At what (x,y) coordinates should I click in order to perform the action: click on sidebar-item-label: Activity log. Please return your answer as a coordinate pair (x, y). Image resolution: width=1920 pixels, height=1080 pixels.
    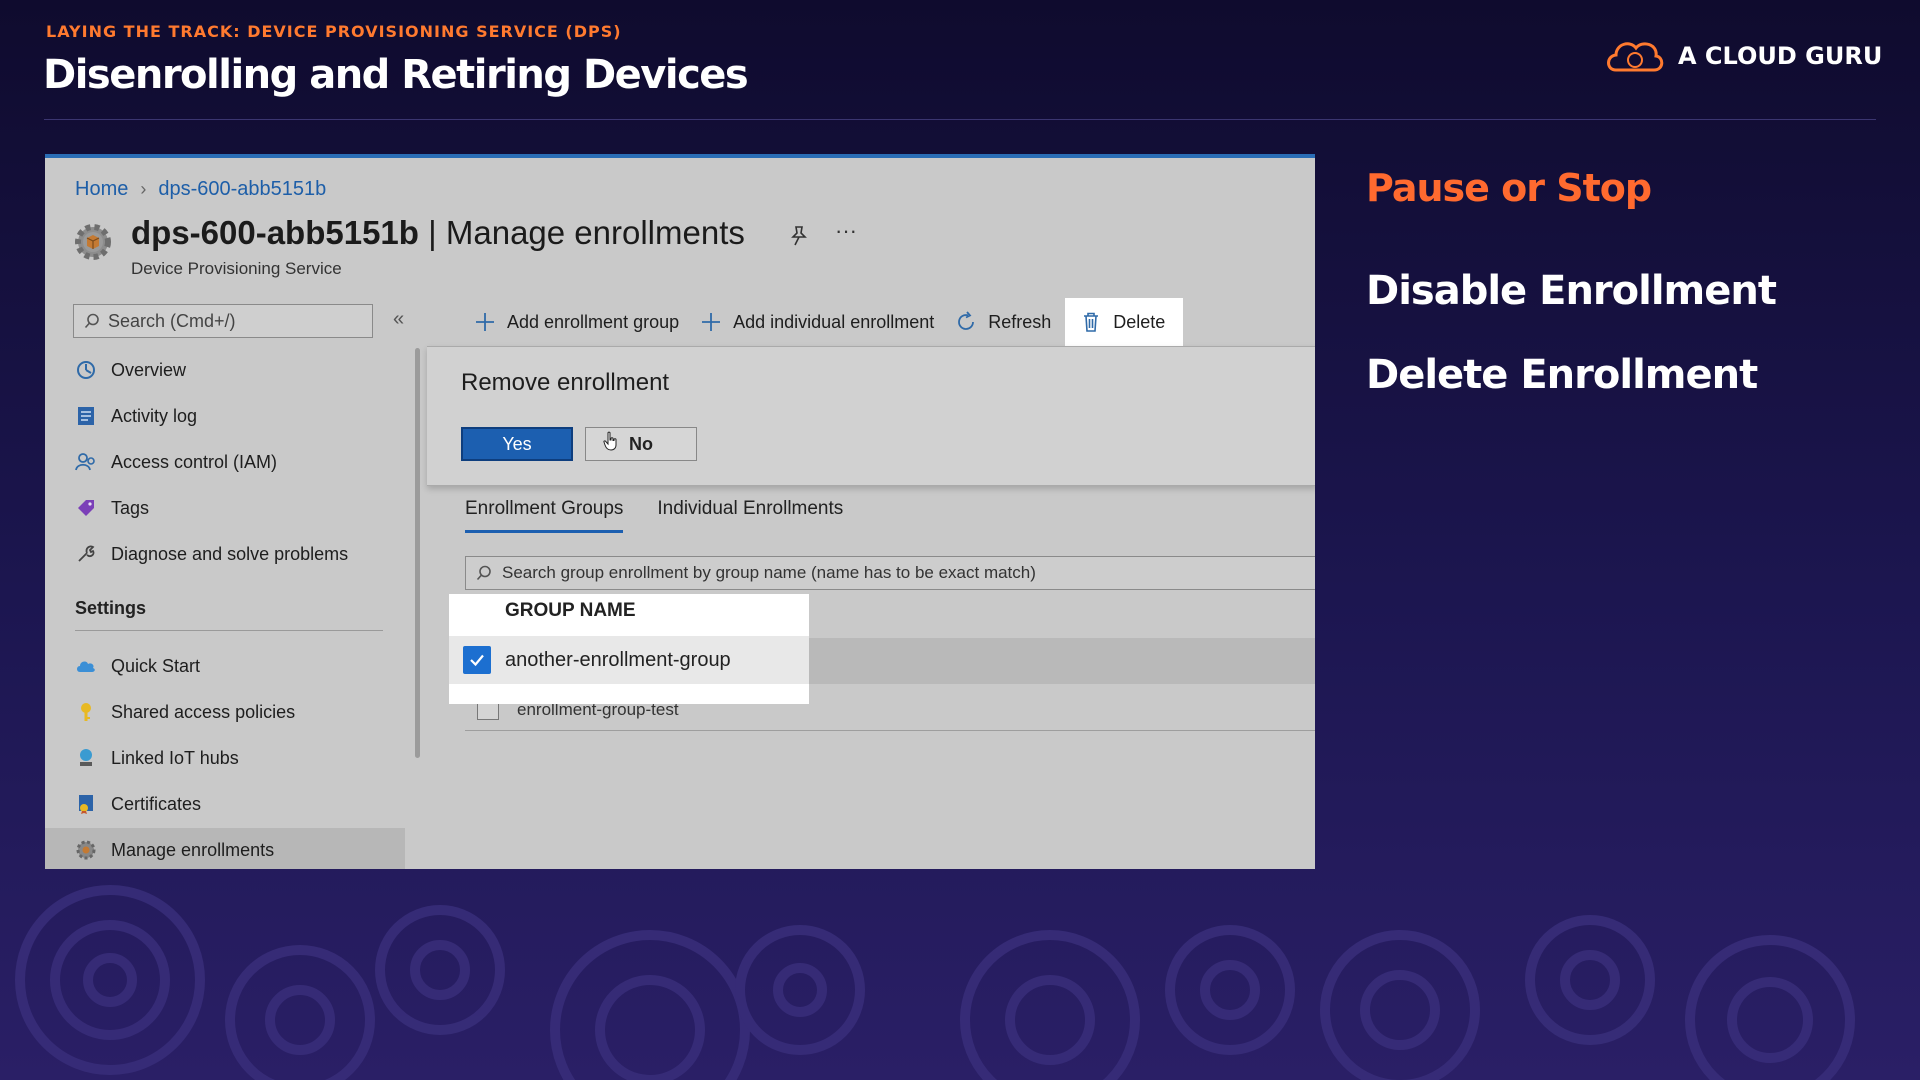
    Looking at the image, I should click on (154, 415).